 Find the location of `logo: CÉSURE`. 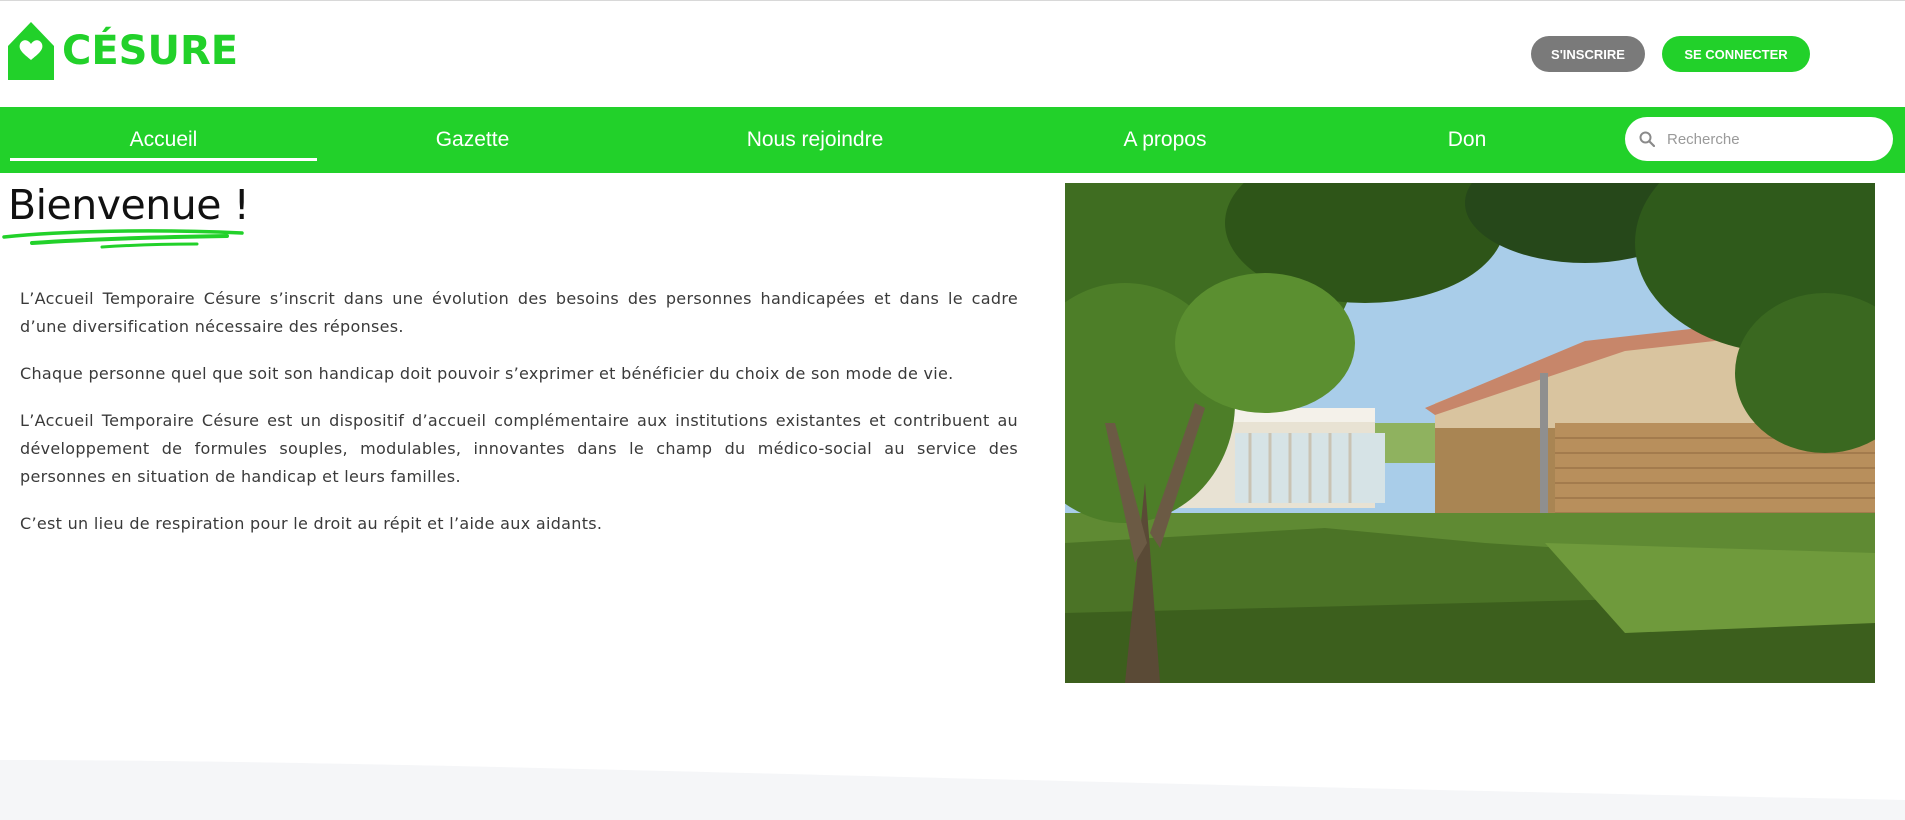

logo: CÉSURE is located at coordinates (123, 51).